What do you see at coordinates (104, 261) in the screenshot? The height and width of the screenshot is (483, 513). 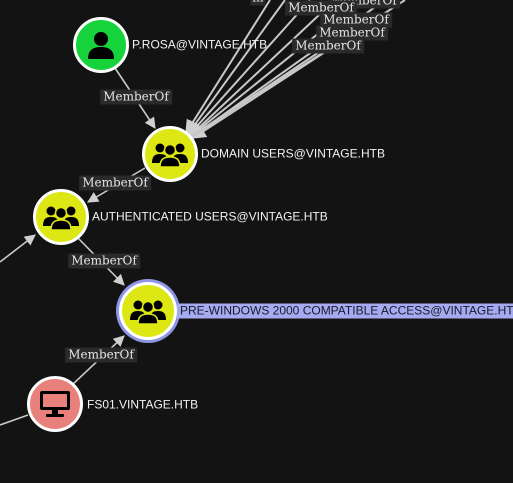 I see `edge-label-authenticated-pre-windows: MemberOf` at bounding box center [104, 261].